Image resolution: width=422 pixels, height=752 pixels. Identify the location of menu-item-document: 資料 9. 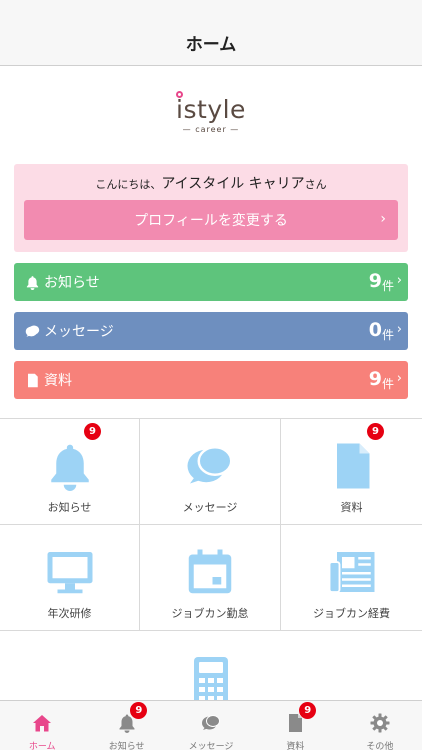
(351, 472).